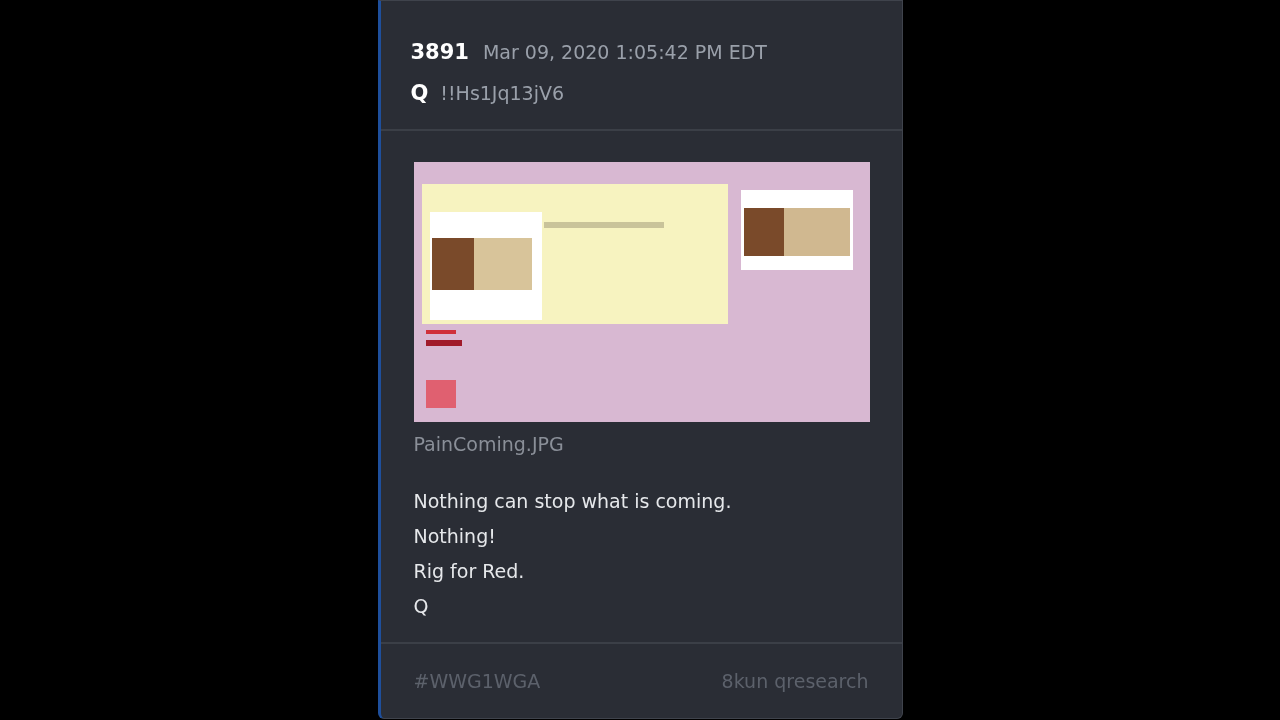 Image resolution: width=1280 pixels, height=720 pixels. I want to click on attachment-filename: PainComing.JPG, so click(657, 444).